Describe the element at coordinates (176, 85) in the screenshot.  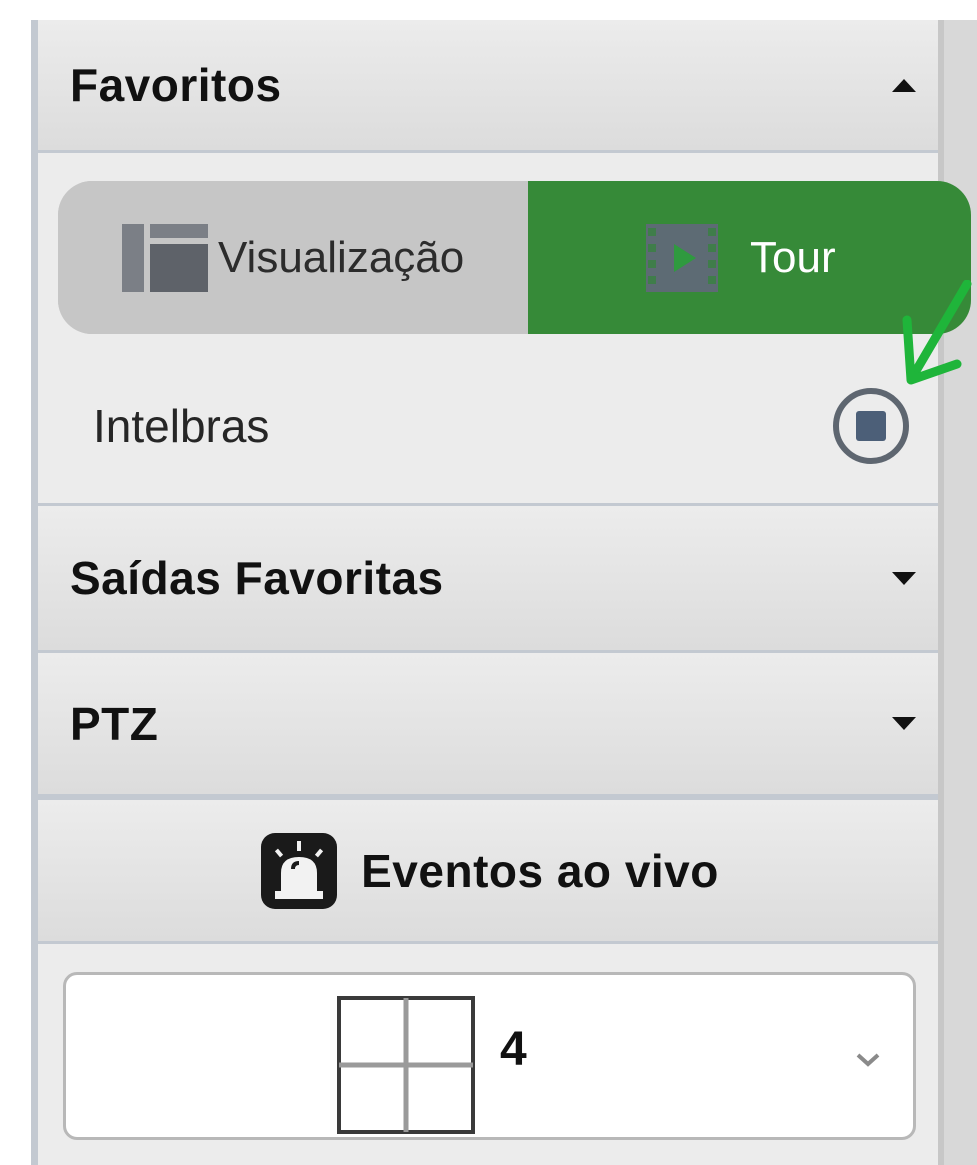
I see `favoritos-title: Favoritos` at that location.